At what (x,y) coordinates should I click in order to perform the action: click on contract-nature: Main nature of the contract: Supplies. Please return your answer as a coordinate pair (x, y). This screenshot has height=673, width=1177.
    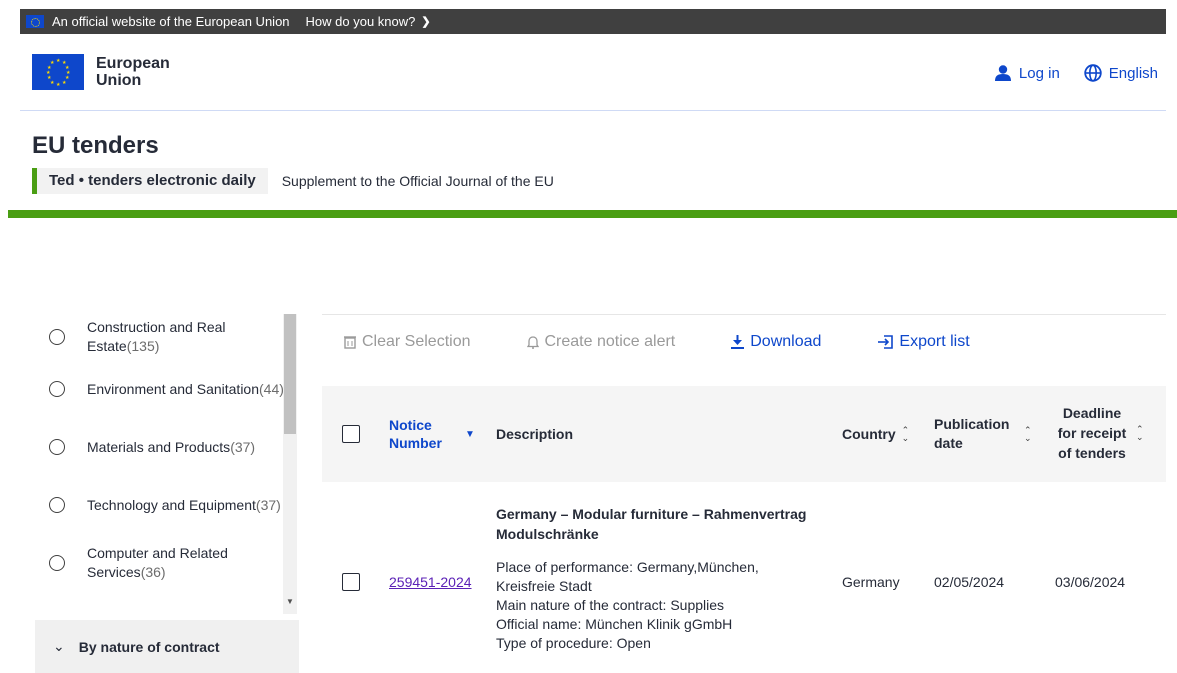
    Looking at the image, I should click on (610, 605).